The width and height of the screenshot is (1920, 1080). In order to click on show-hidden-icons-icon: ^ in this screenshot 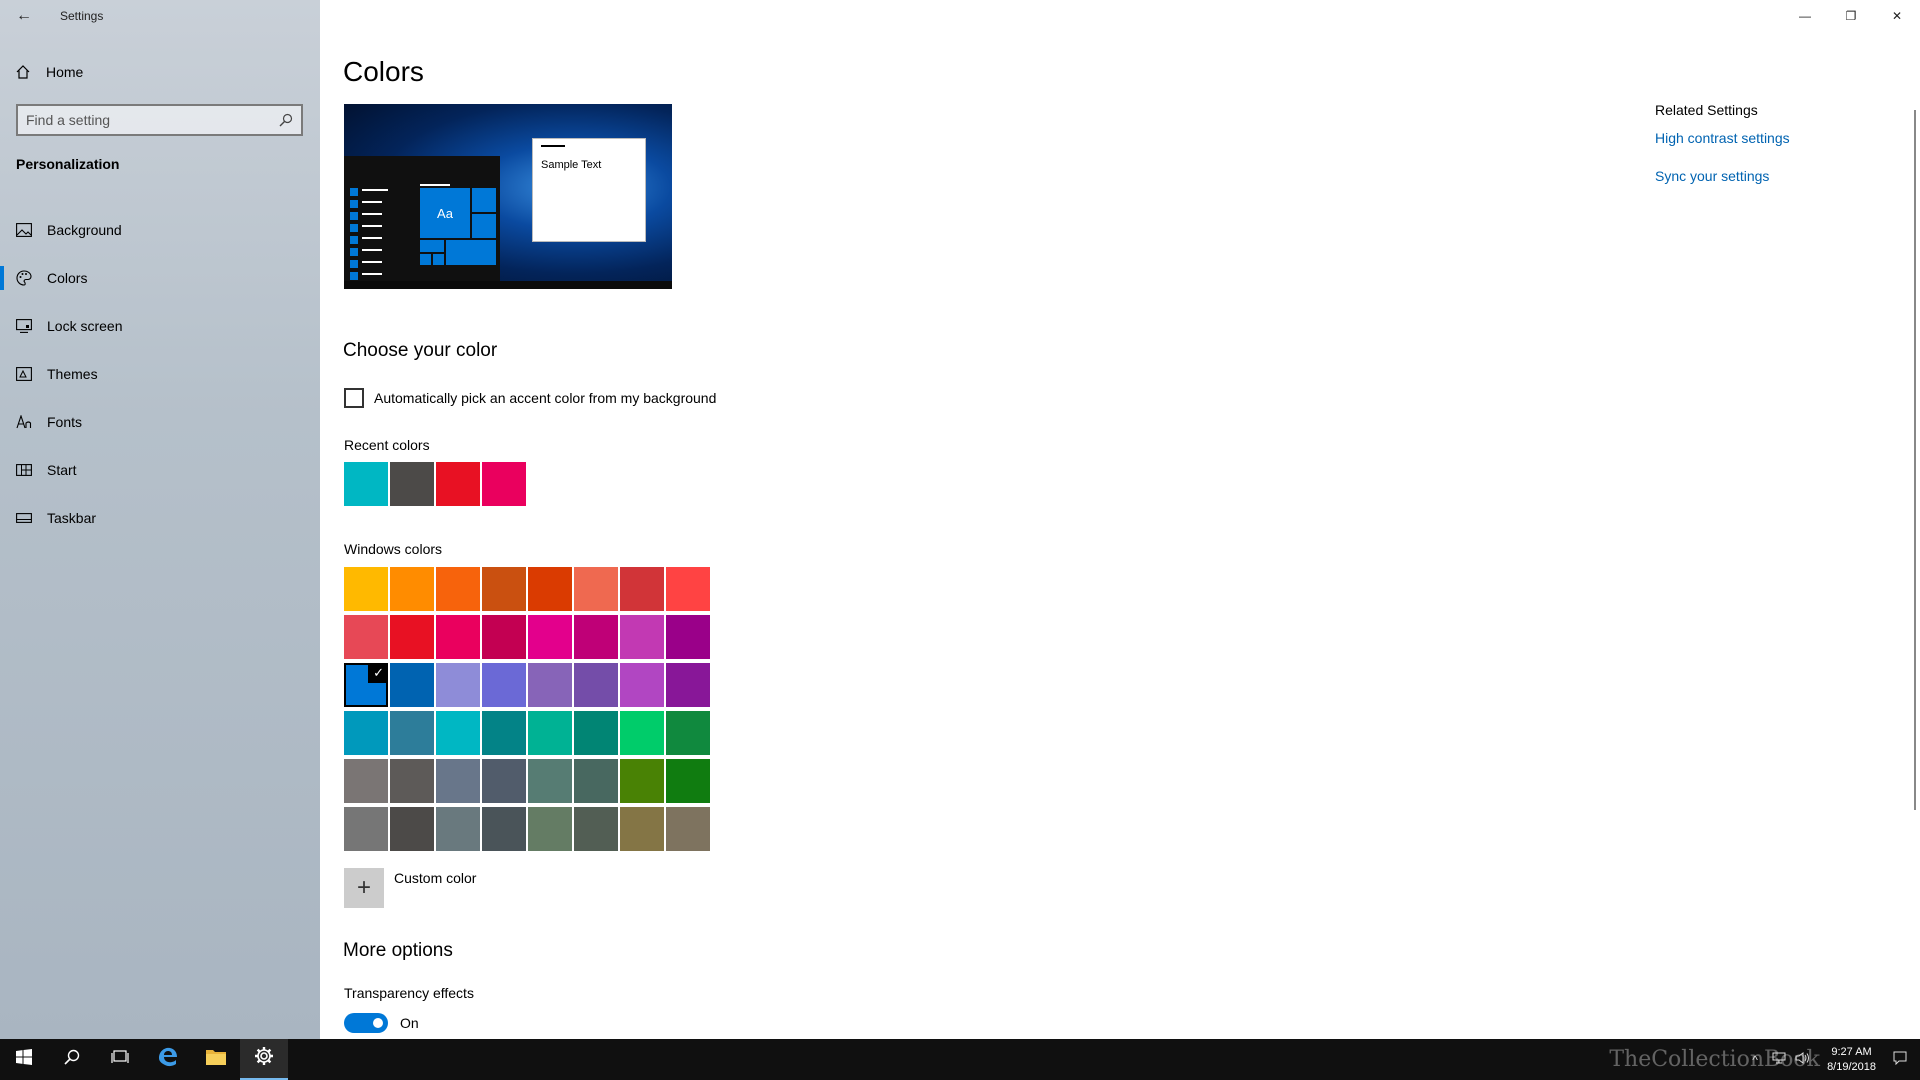, I will do `click(1755, 1060)`.